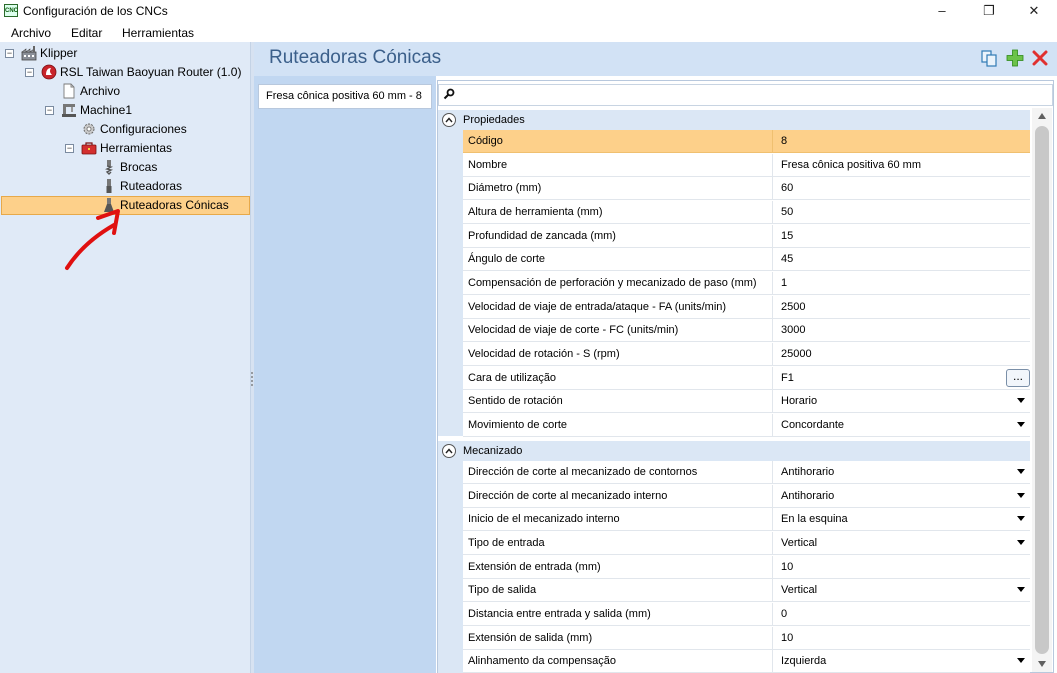 This screenshot has width=1057, height=673. What do you see at coordinates (896, 188) in the screenshot?
I see `property-value: 60` at bounding box center [896, 188].